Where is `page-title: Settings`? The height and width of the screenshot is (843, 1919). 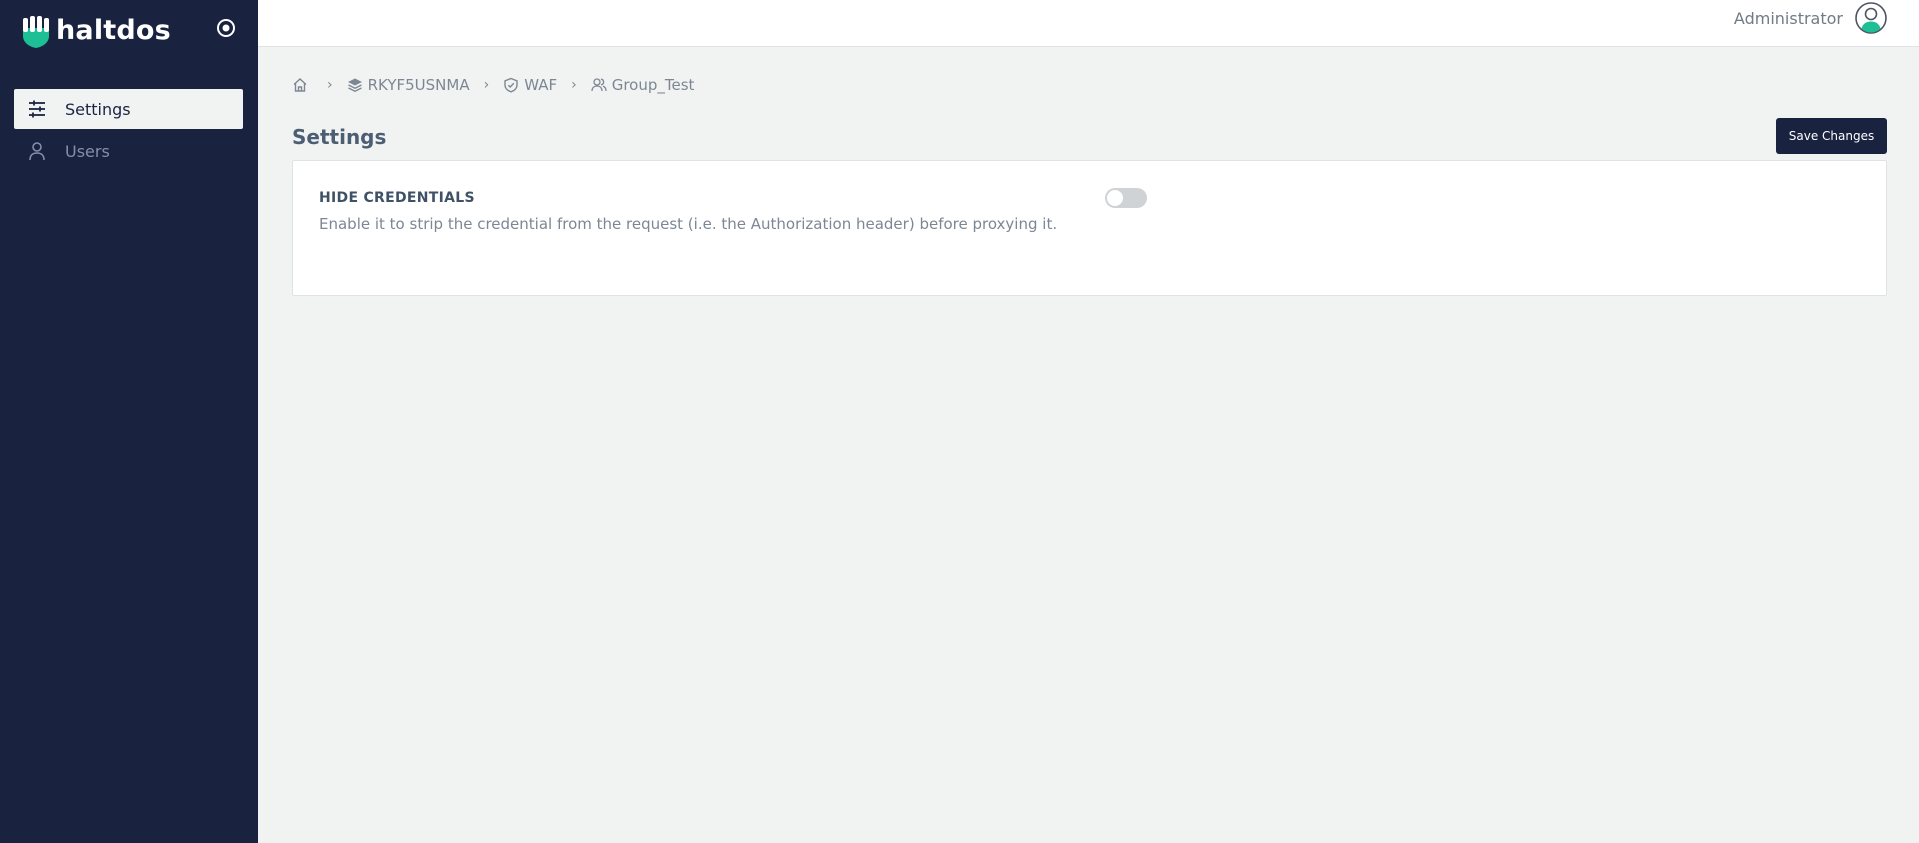 page-title: Settings is located at coordinates (339, 137).